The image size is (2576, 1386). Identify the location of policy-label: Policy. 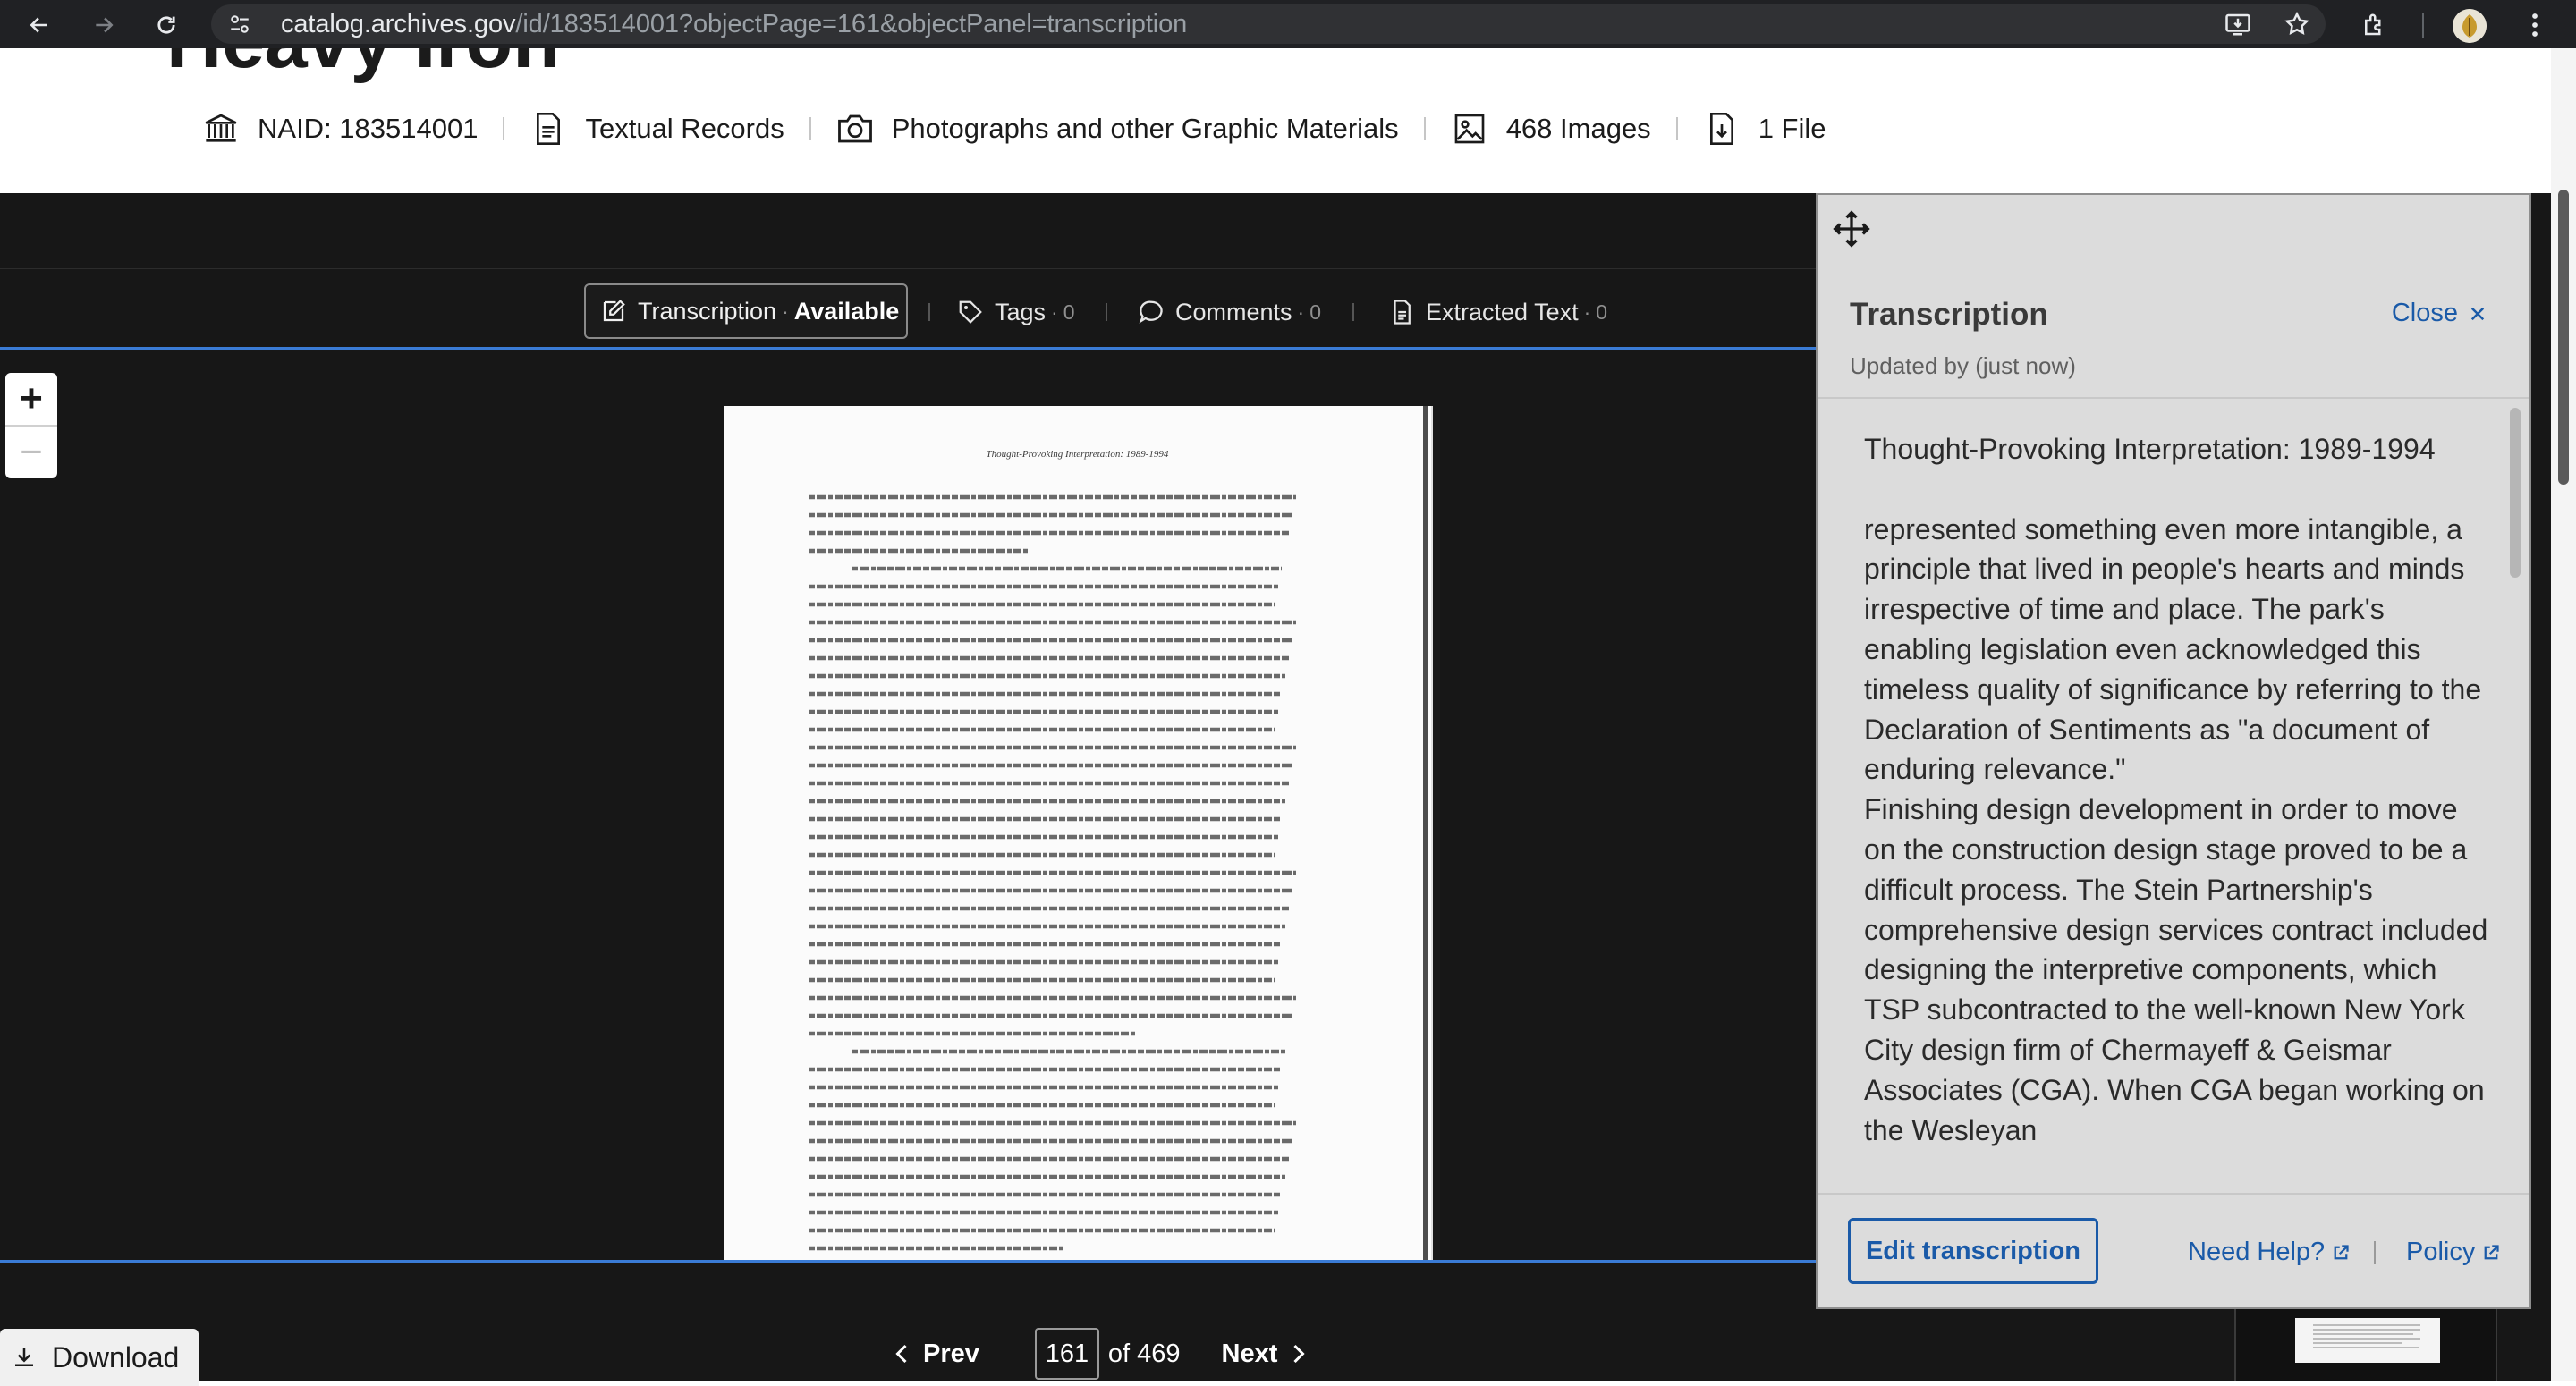
(2441, 1252).